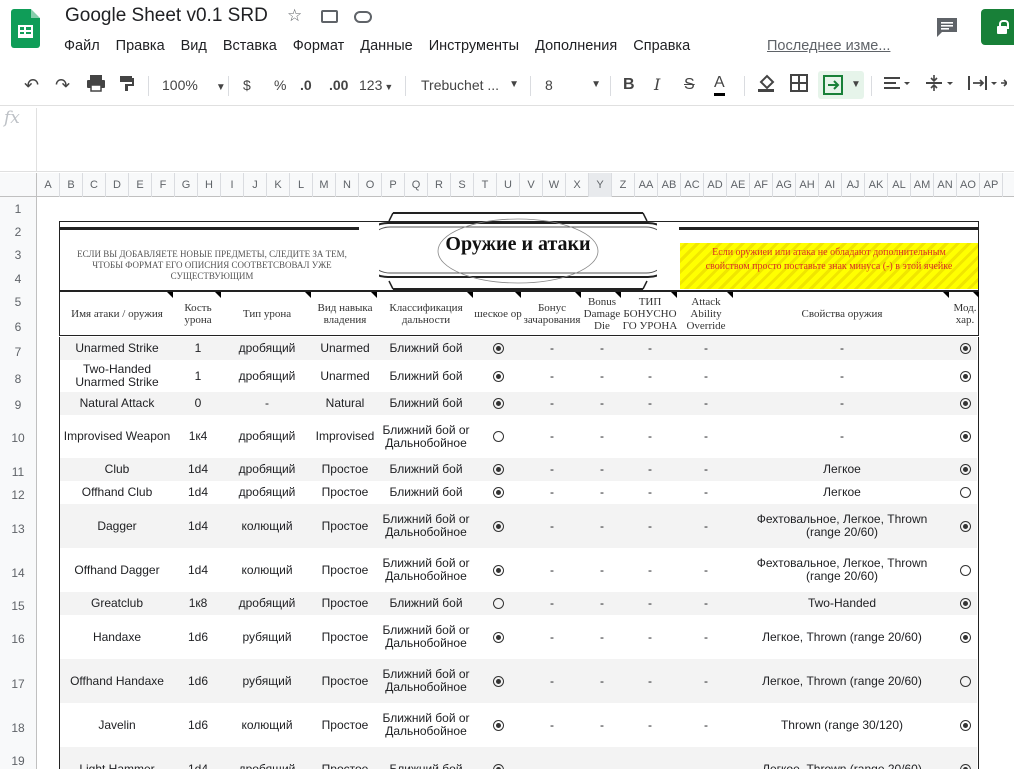  I want to click on cell-skill: Improvised, so click(345, 436).